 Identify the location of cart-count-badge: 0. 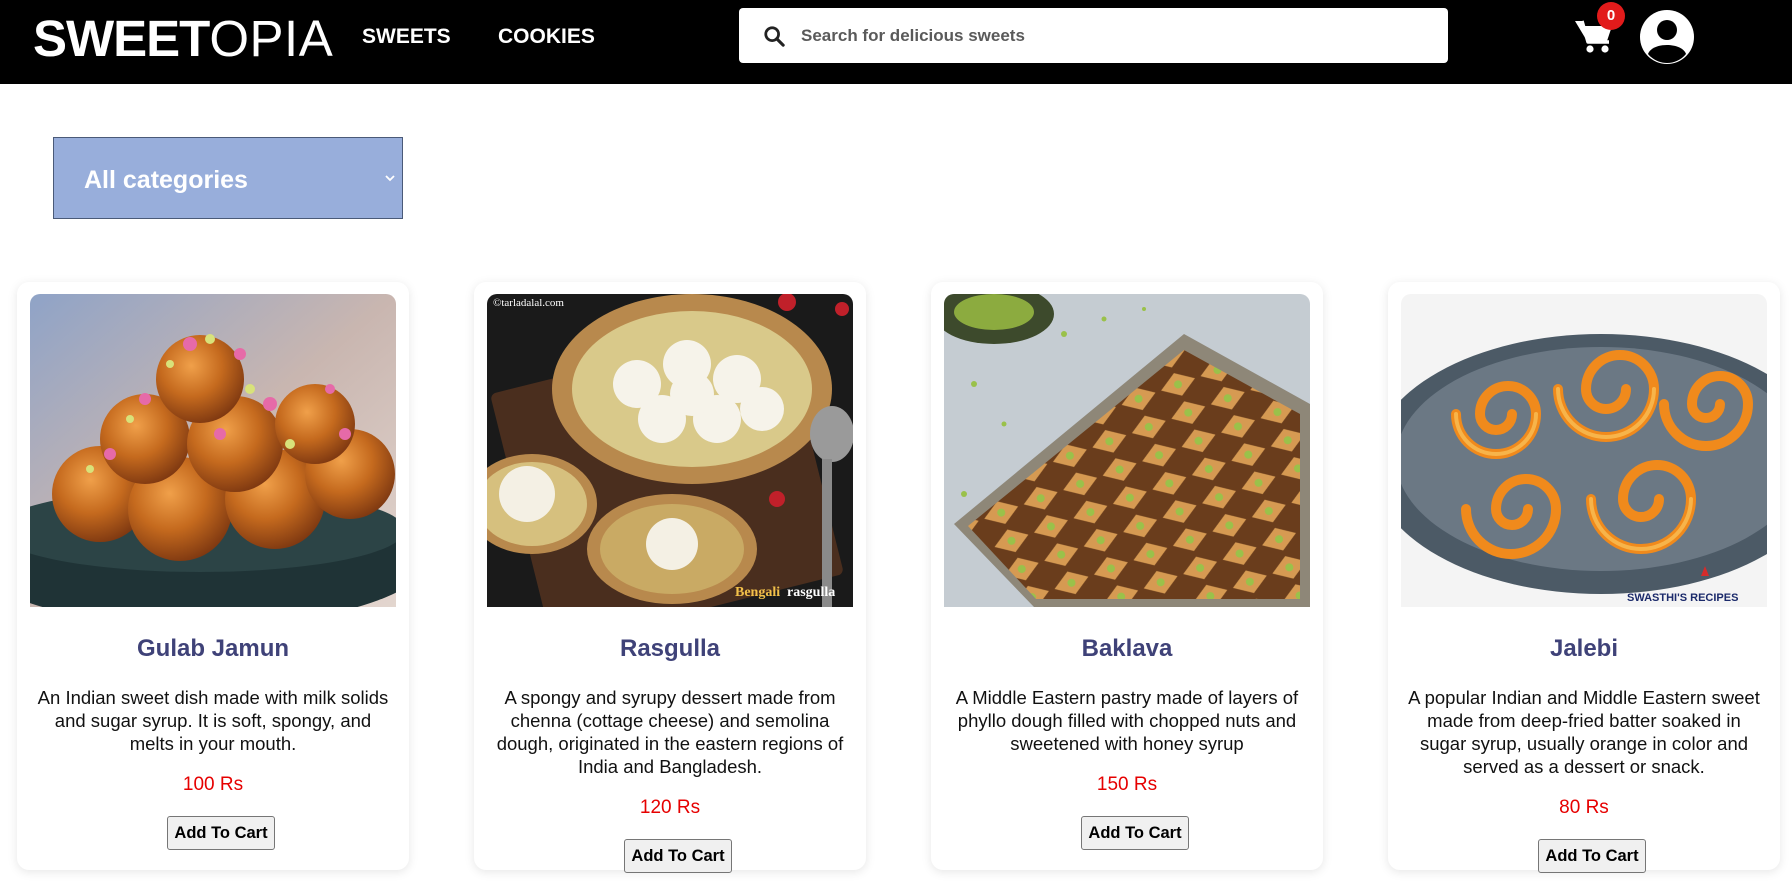
(1611, 16).